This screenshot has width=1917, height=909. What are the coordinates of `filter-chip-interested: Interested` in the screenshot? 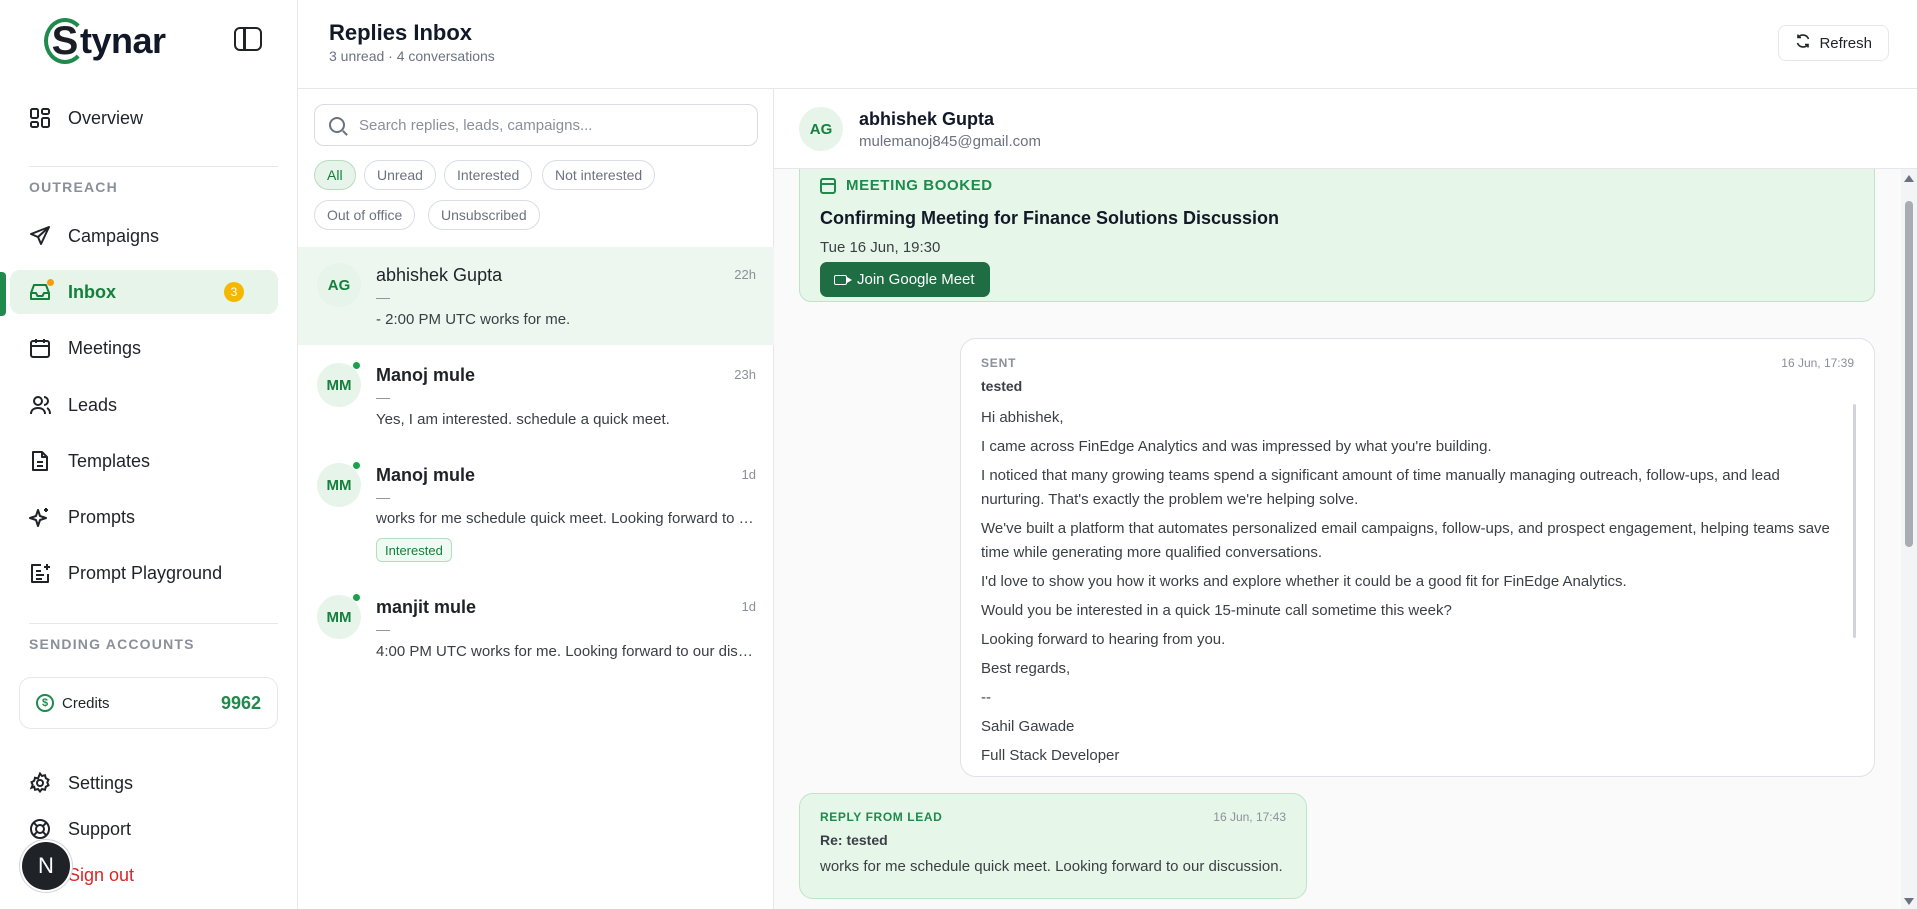 It's located at (488, 175).